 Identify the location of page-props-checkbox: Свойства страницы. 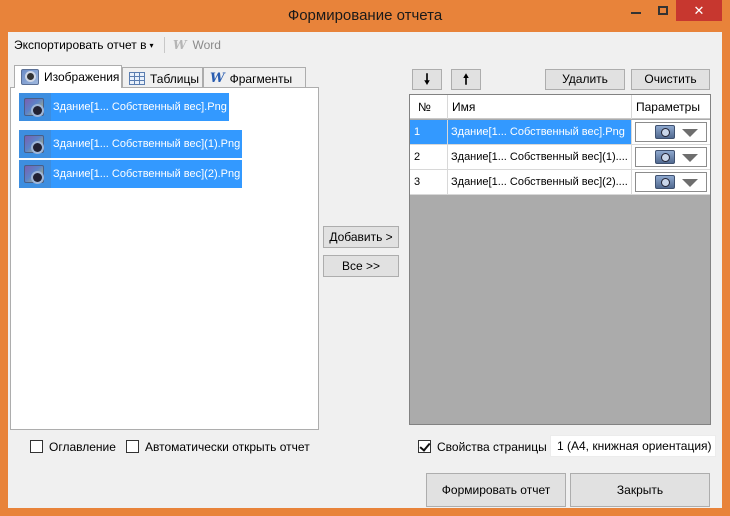
(482, 446).